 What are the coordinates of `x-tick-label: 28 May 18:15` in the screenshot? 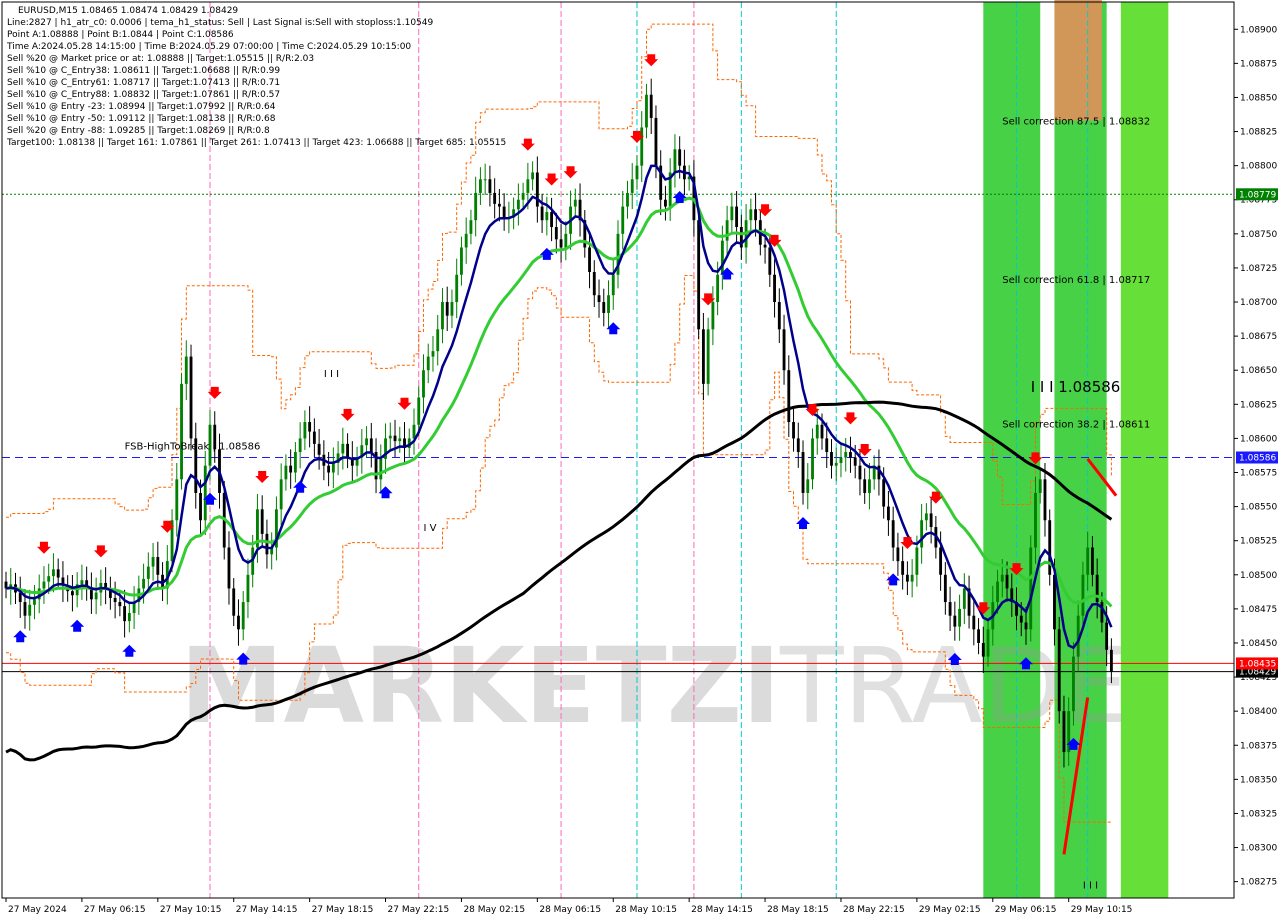 It's located at (798, 910).